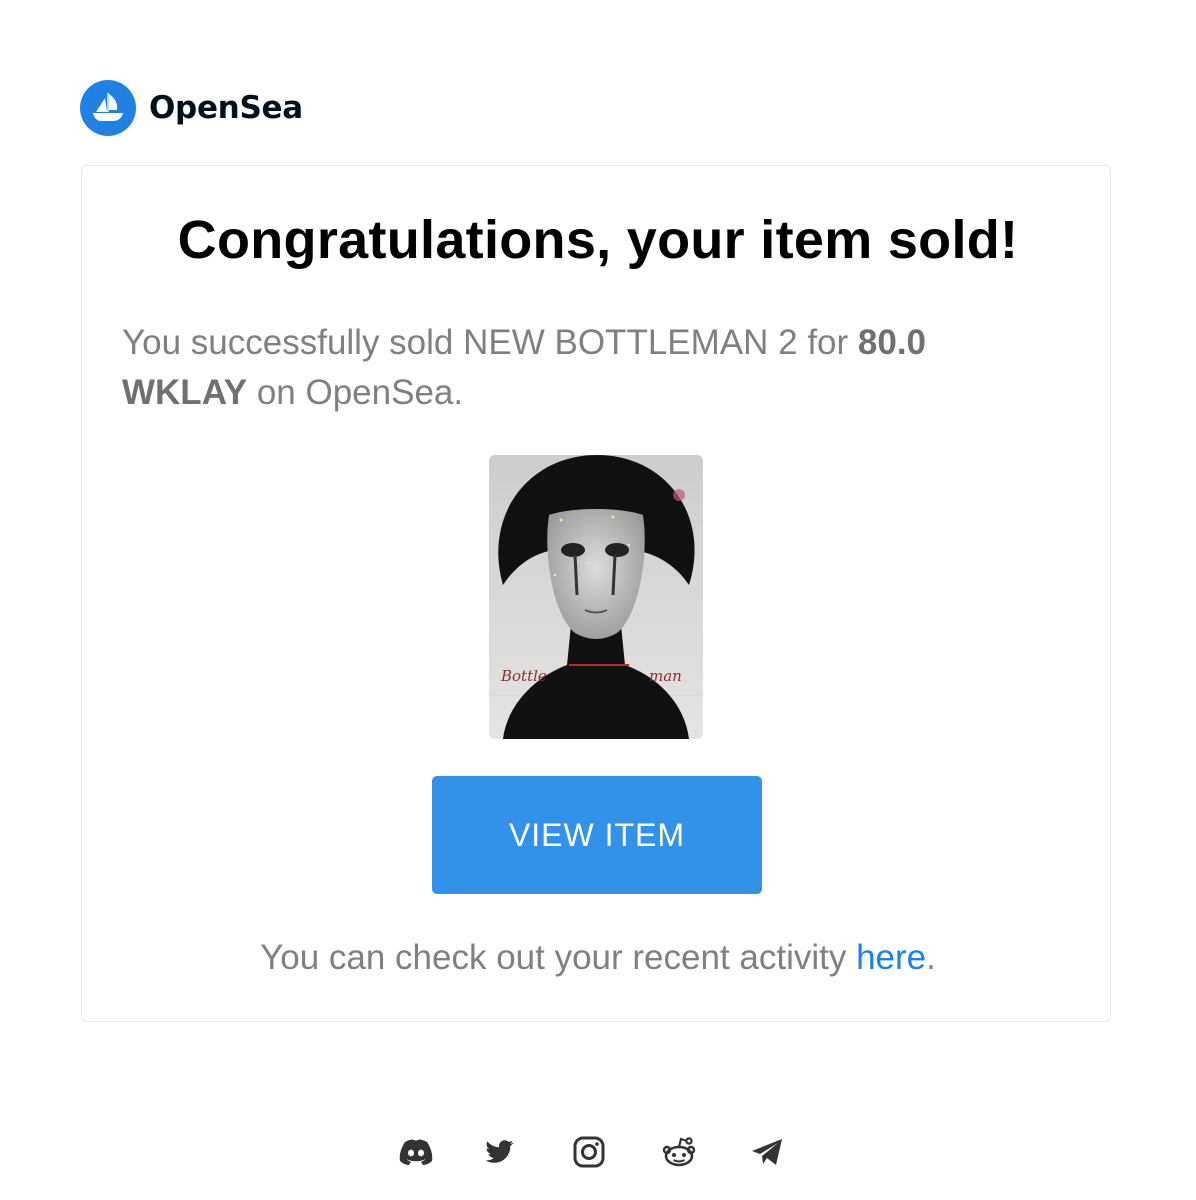 This screenshot has height=1200, width=1196. What do you see at coordinates (598, 240) in the screenshot?
I see `page-title: Congratulations, your item sold!` at bounding box center [598, 240].